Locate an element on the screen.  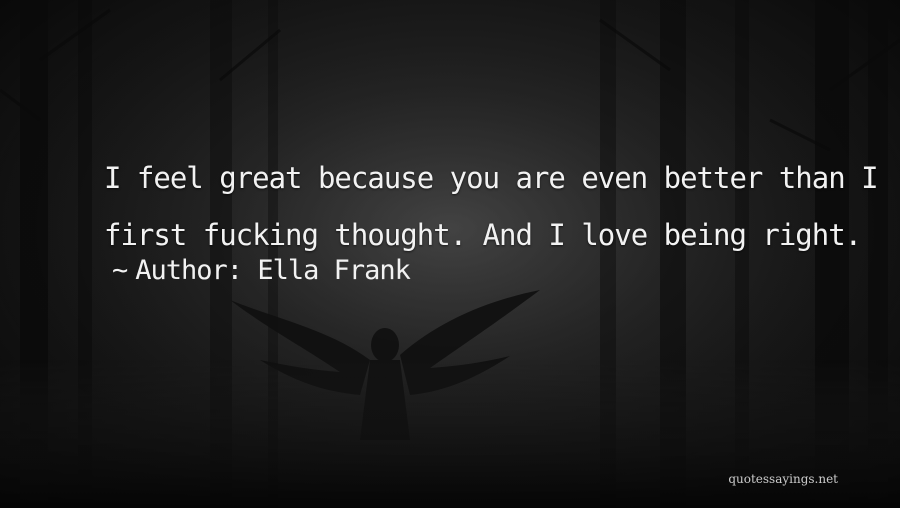
author-label: Author: is located at coordinates (189, 270).